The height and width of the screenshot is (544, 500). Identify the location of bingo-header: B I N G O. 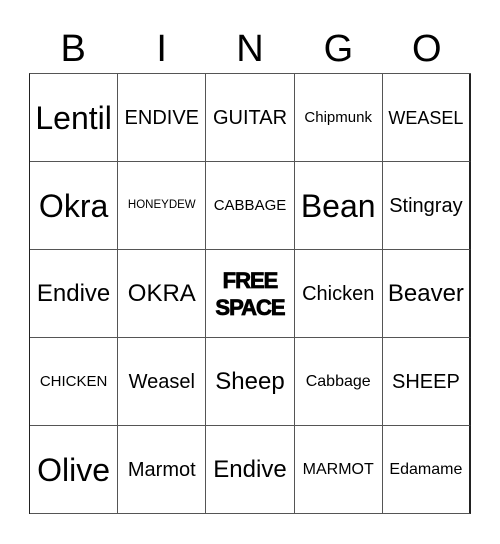
(250, 49).